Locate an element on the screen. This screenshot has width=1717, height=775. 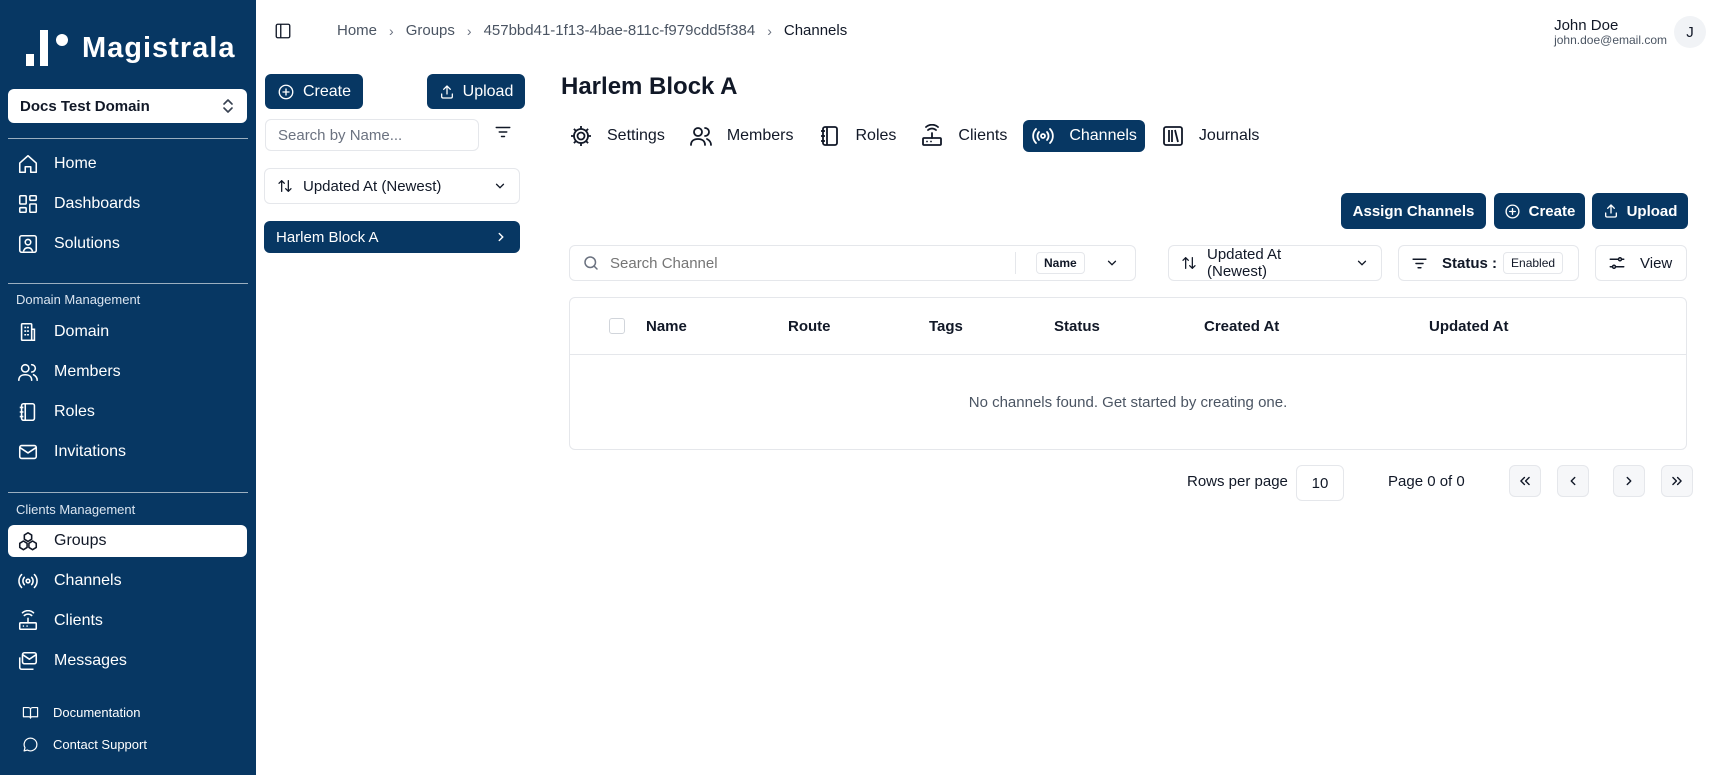
sidebar-item-solutions: Solutions is located at coordinates (127, 244).